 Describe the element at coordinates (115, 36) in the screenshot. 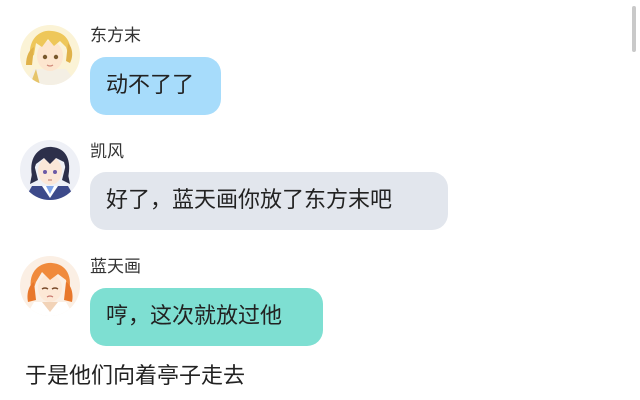

I see `sender-name: 东方末` at that location.